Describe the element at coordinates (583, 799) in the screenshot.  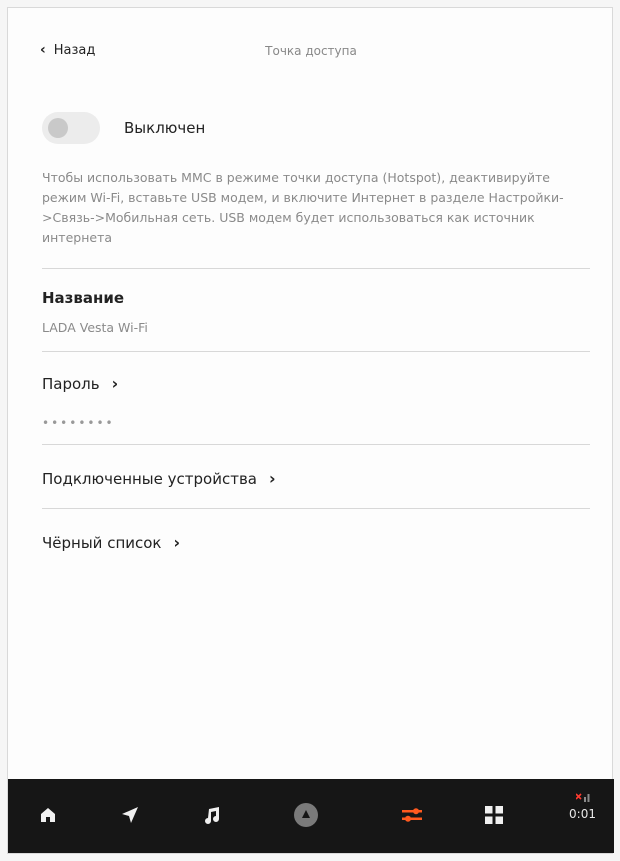
I see `signal-status-icon` at that location.